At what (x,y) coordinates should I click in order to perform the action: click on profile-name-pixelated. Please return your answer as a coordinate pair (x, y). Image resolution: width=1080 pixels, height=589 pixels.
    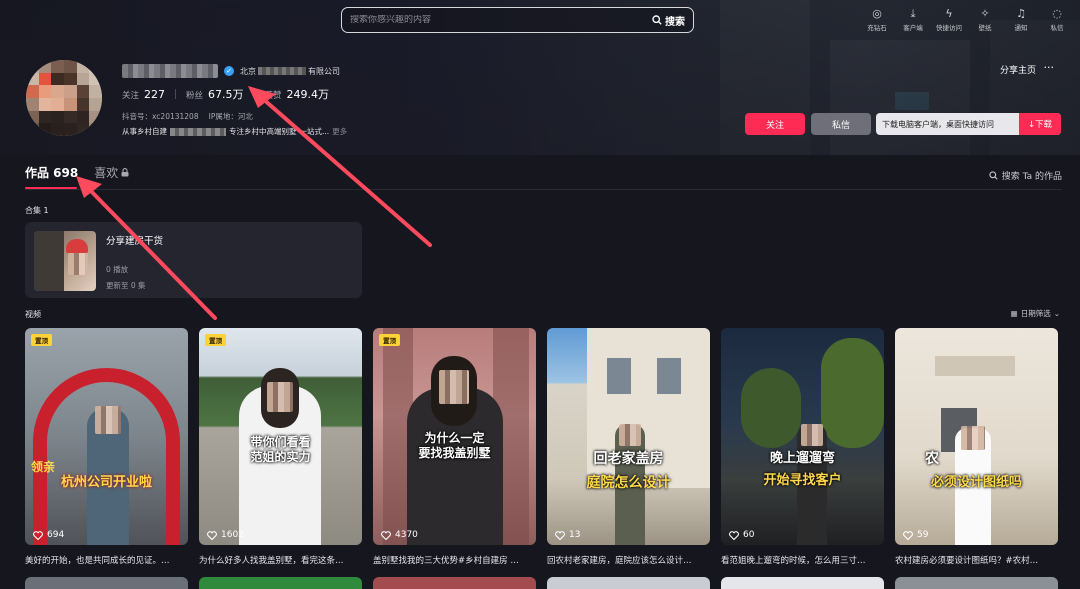
    Looking at the image, I should click on (170, 71).